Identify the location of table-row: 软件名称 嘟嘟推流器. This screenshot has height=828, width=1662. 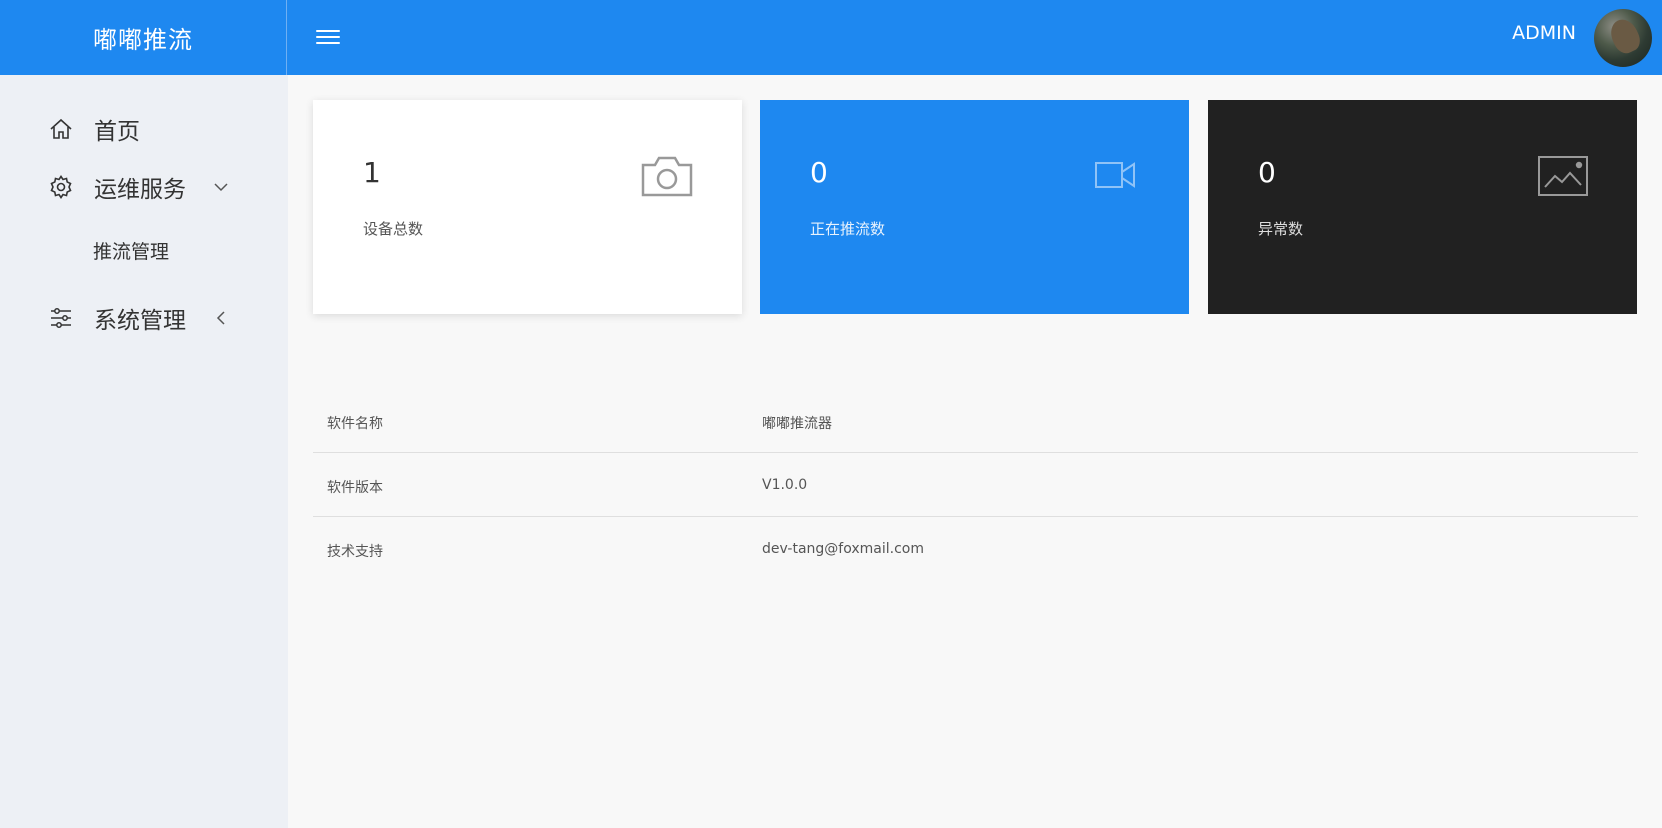
(975, 421).